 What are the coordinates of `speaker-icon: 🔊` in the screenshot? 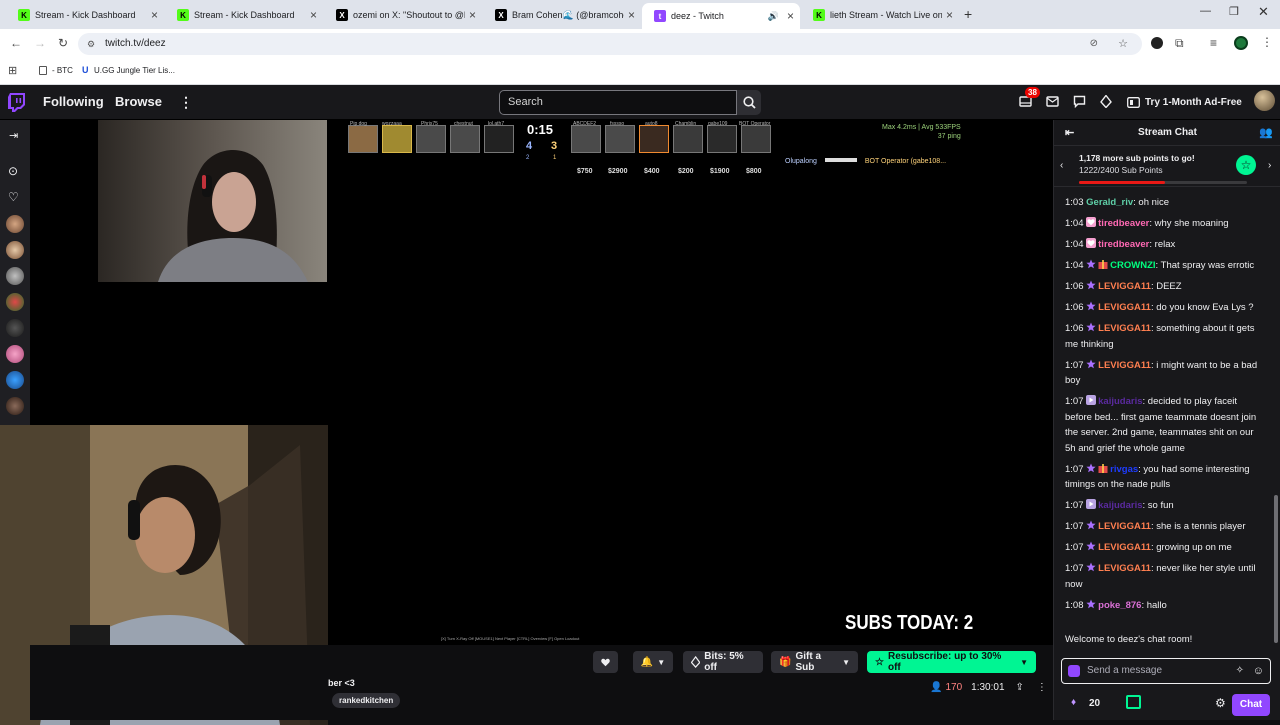 It's located at (773, 16).